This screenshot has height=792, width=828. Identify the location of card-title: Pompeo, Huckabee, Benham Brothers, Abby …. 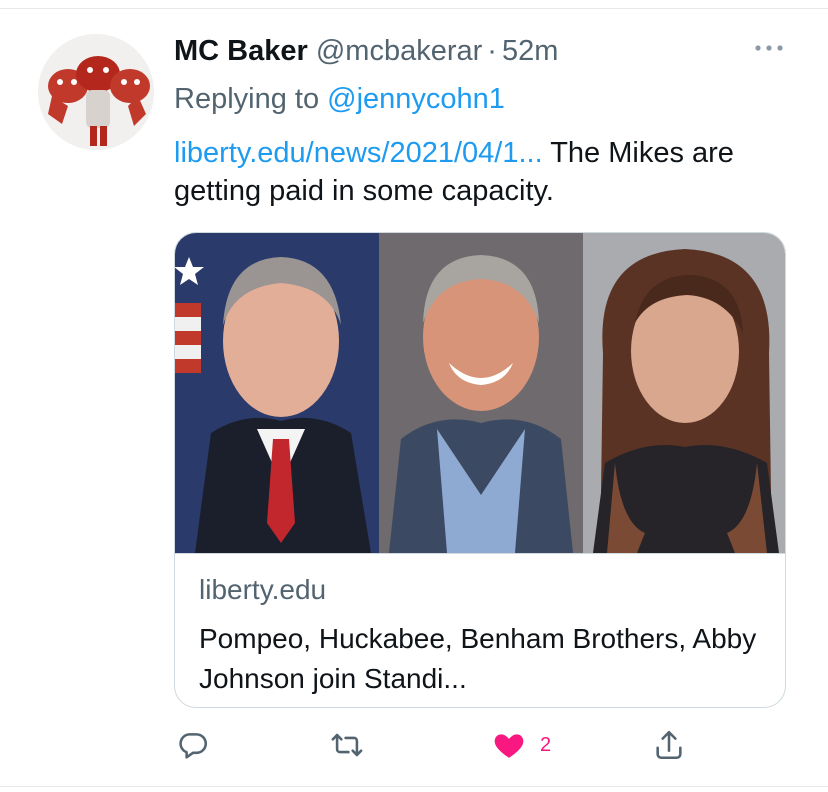
(478, 658).